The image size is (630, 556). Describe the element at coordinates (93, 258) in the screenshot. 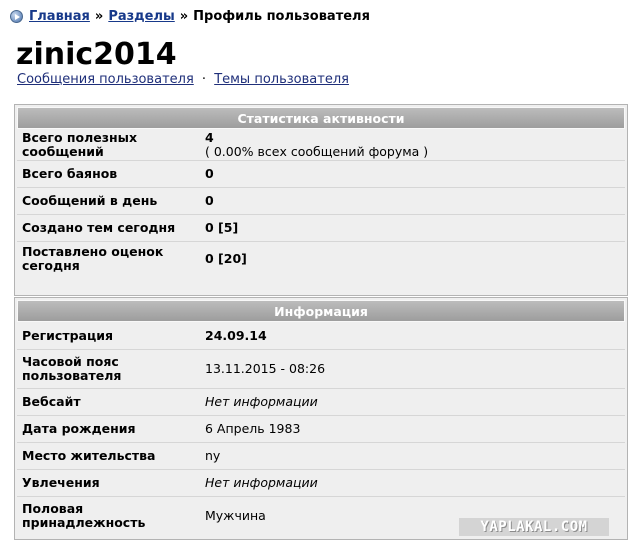

I see `stats-label: Поставлено оценок сегодня` at that location.